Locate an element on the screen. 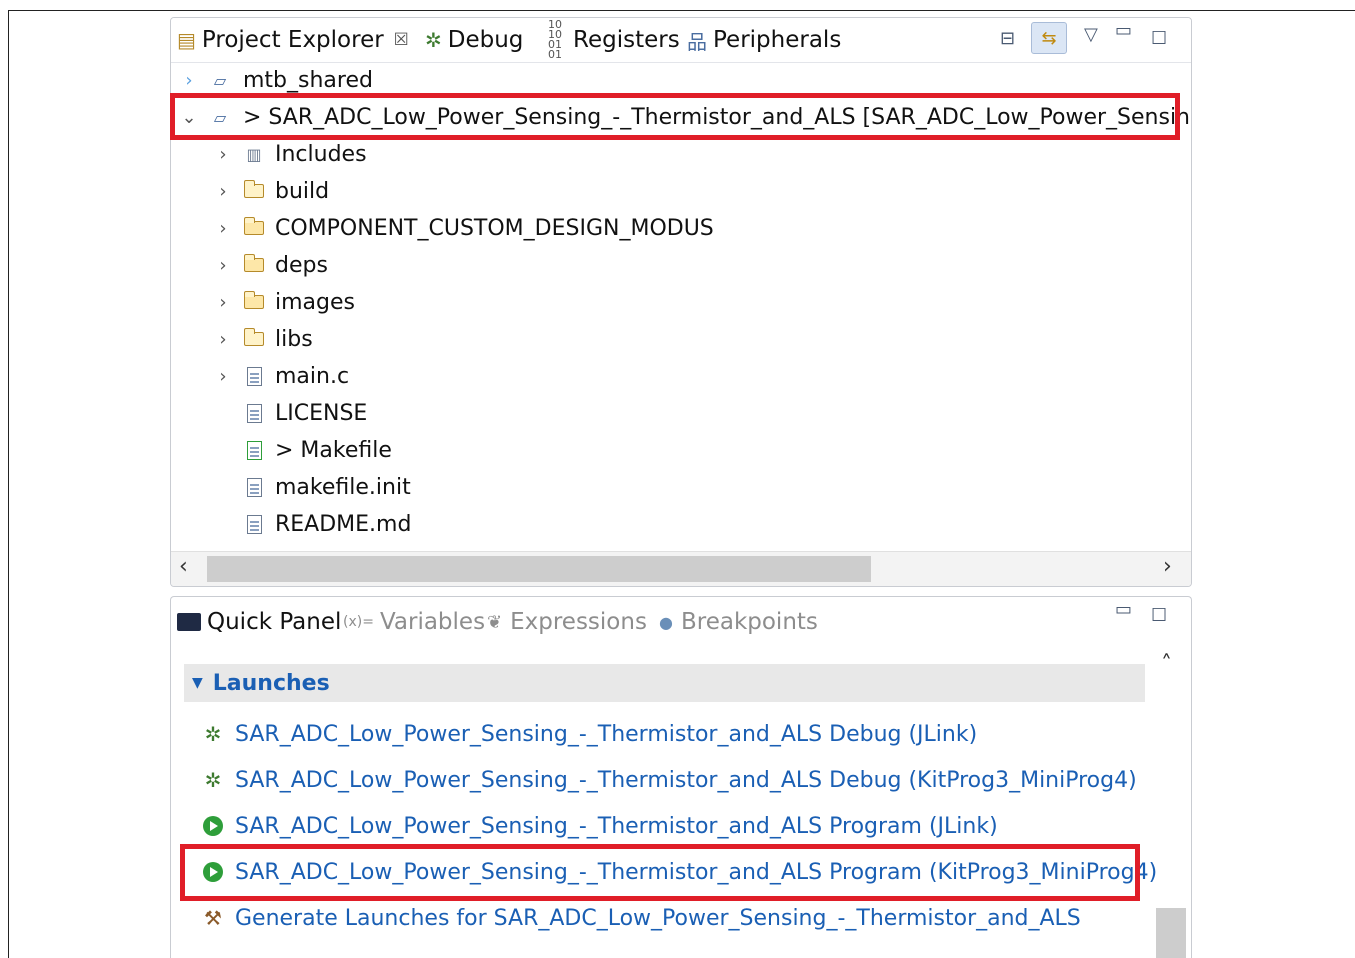  highlight-box-launch is located at coordinates (660, 872).